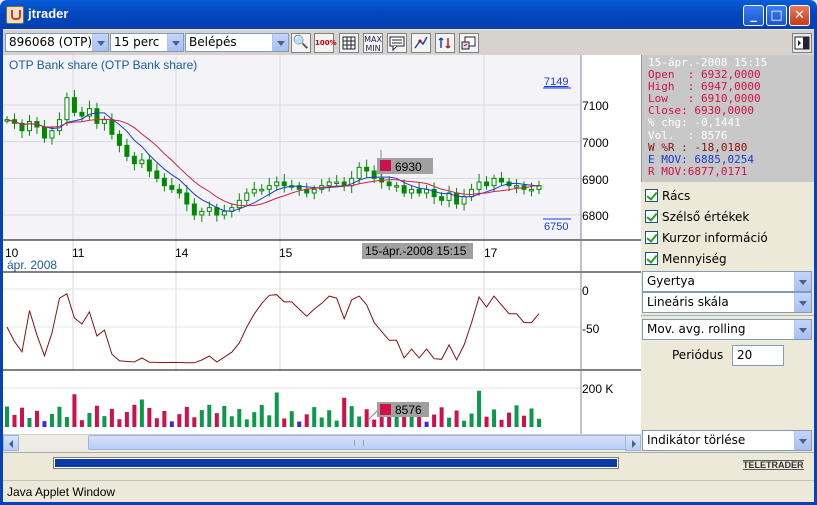 The height and width of the screenshot is (505, 817). I want to click on mode-select: Belépés, so click(237, 42).